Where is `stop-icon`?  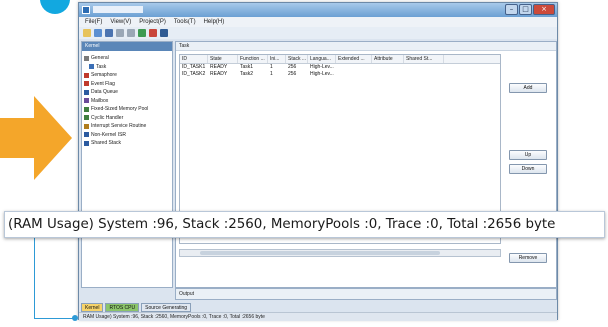
stop-icon is located at coordinates (153, 33).